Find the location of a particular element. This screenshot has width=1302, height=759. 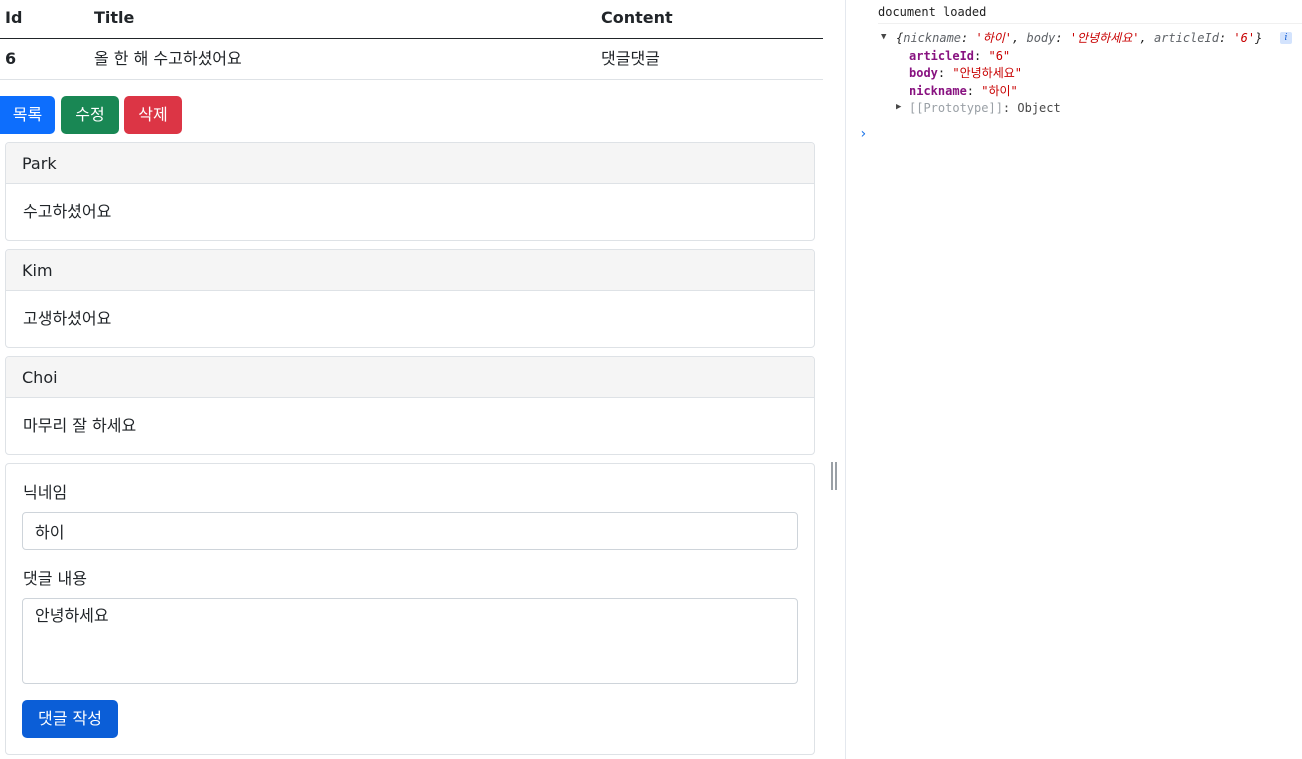

comment-body-textarea: 안녕하세요 is located at coordinates (410, 641).